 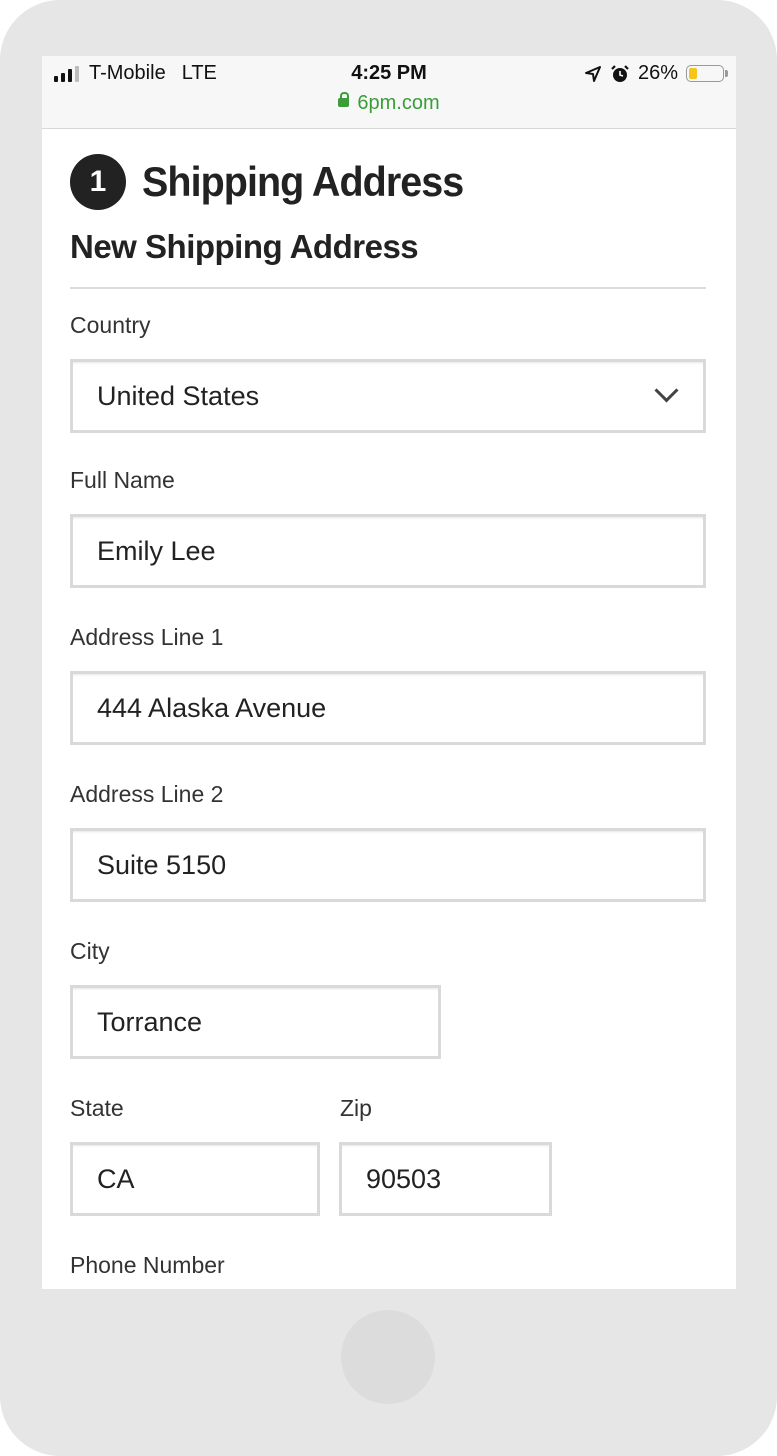 I want to click on alarm-clock-icon, so click(x=620, y=73).